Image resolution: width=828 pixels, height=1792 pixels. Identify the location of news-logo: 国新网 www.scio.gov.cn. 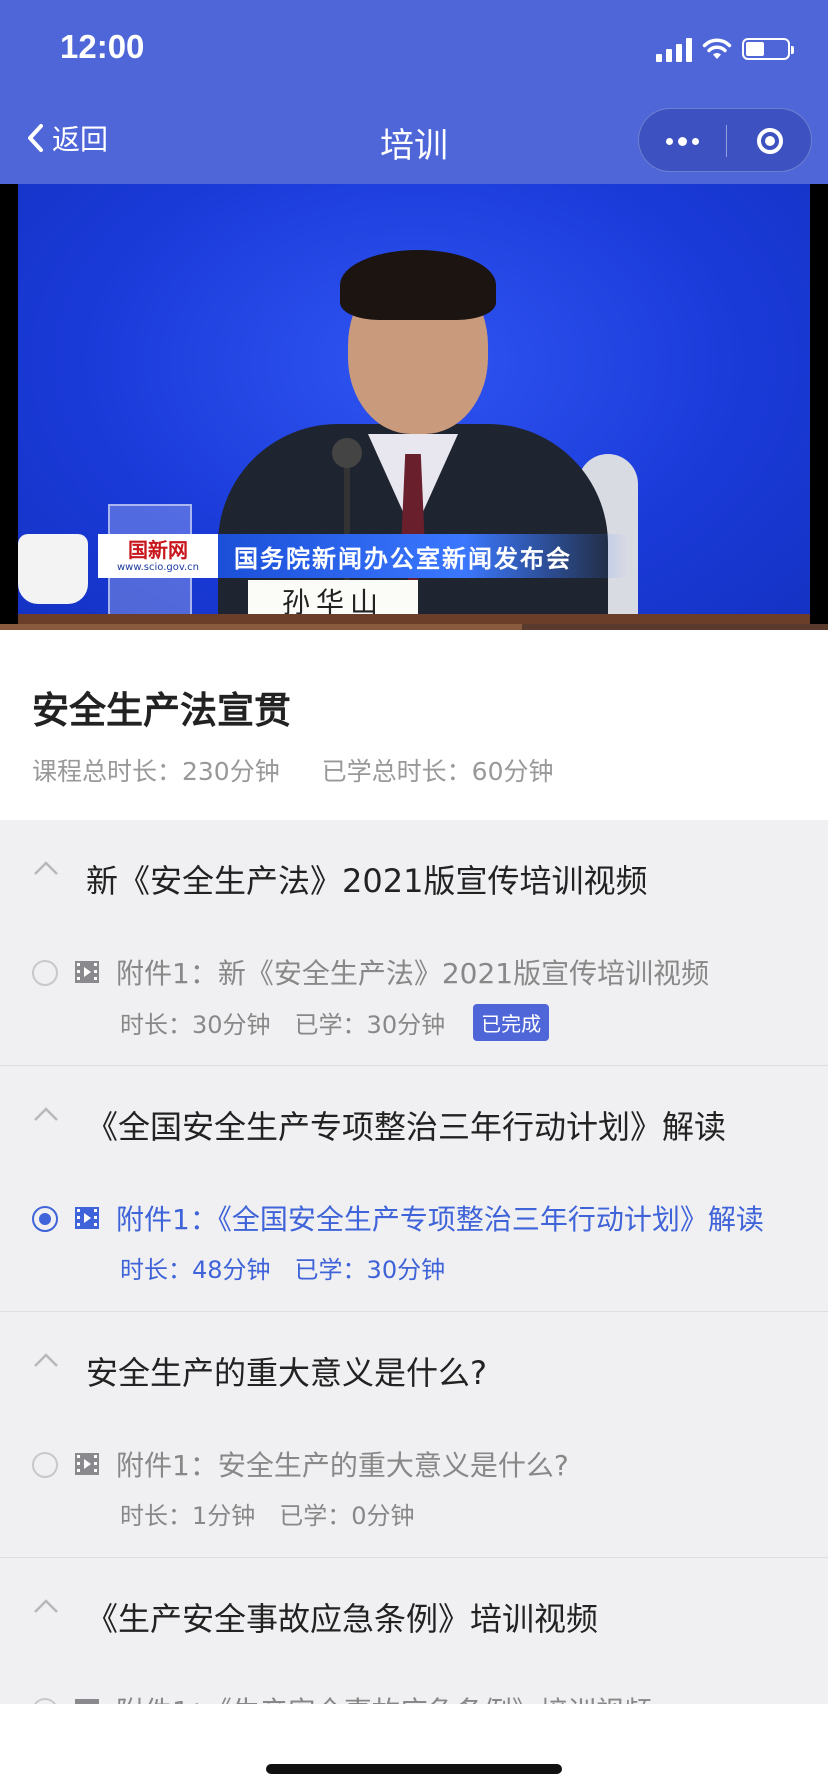
(158, 556).